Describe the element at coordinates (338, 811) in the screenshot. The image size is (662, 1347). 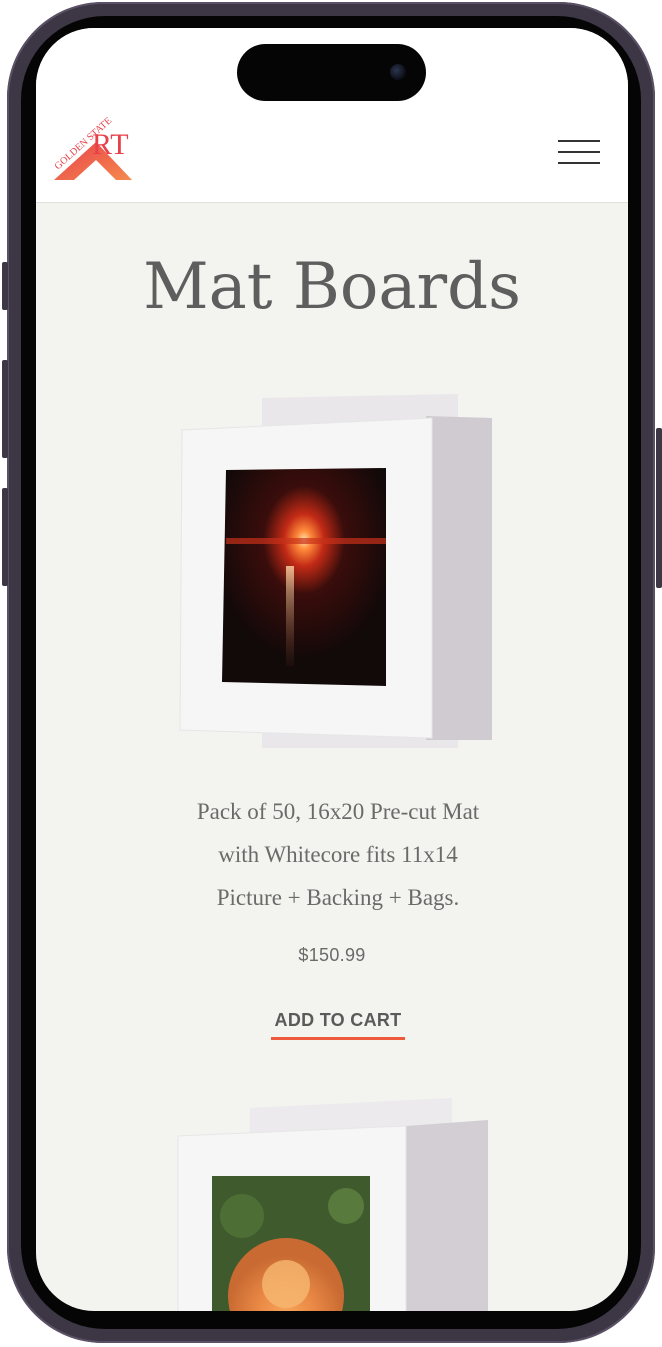
I see `description-line: Pack of 50, 16x20 Pre-cut Mat` at that location.